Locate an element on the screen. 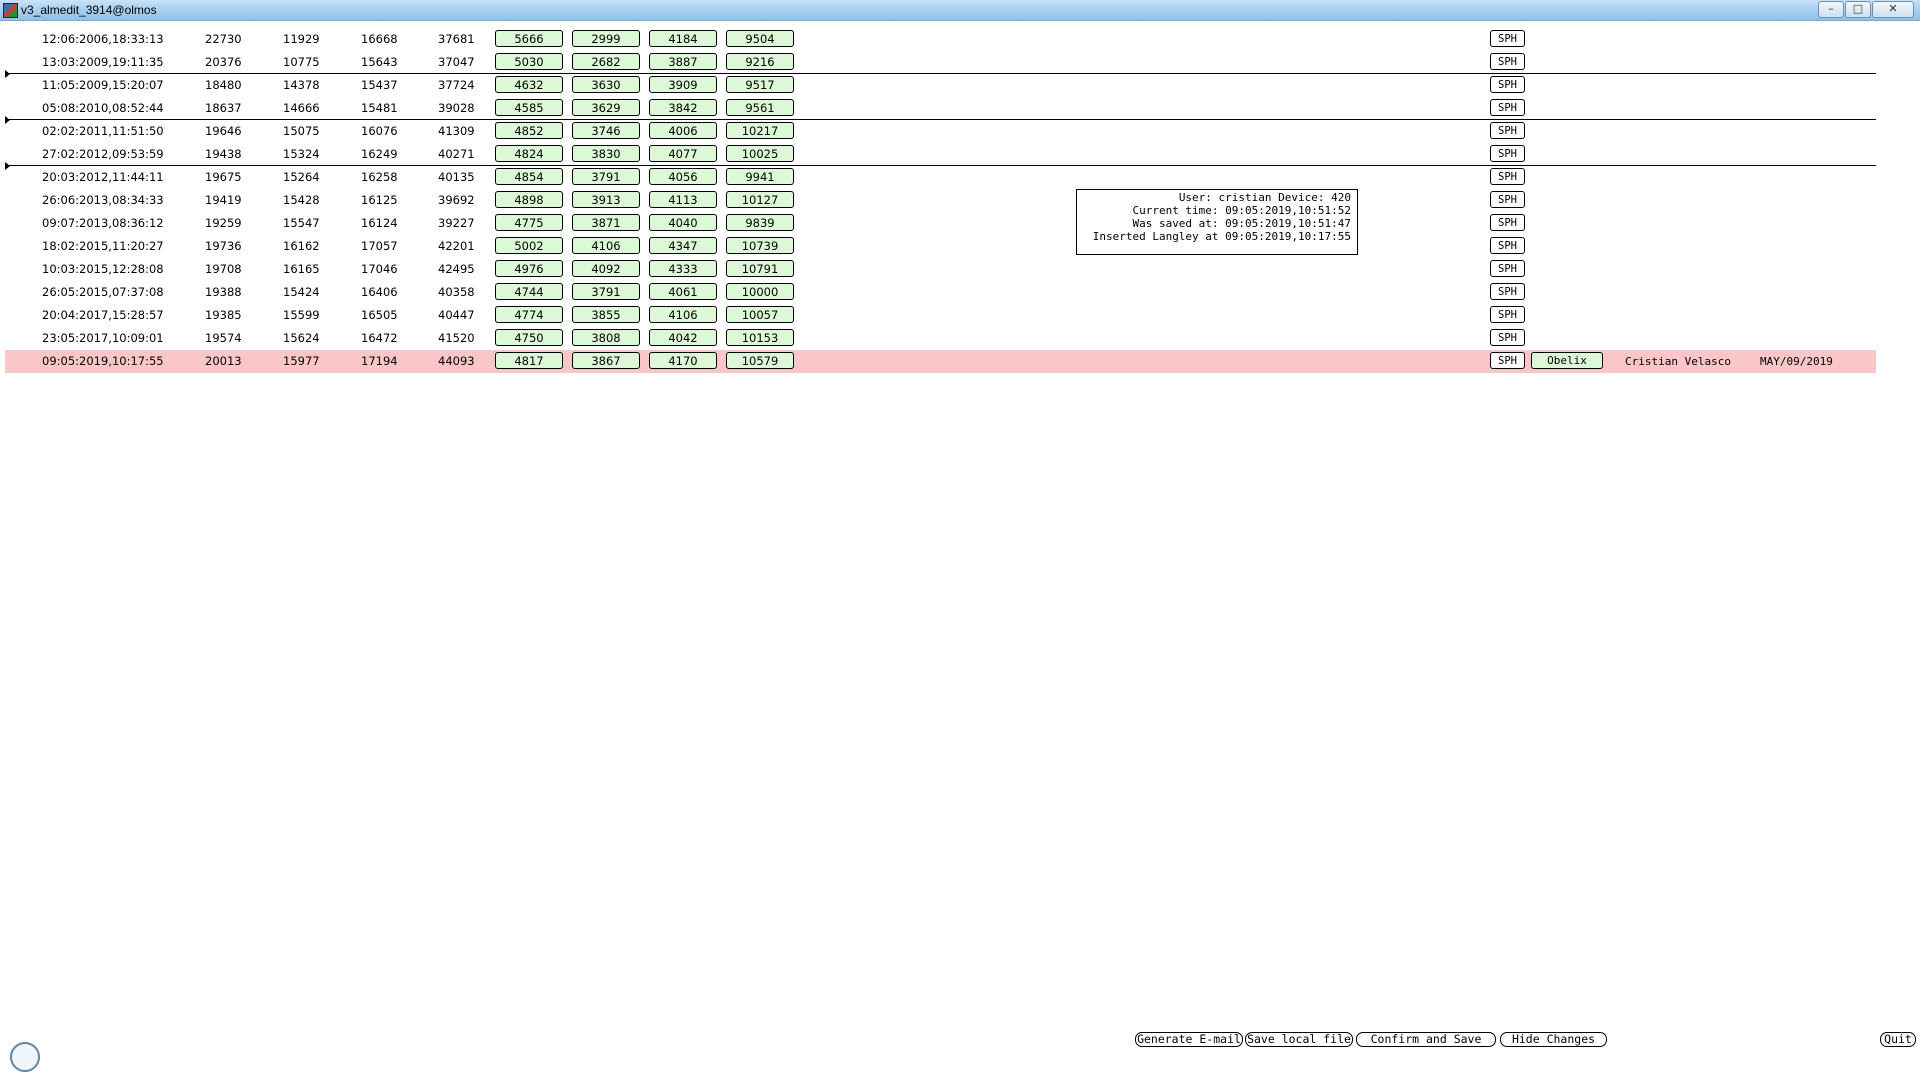  editable-value-button-2: 3871 is located at coordinates (606, 222).